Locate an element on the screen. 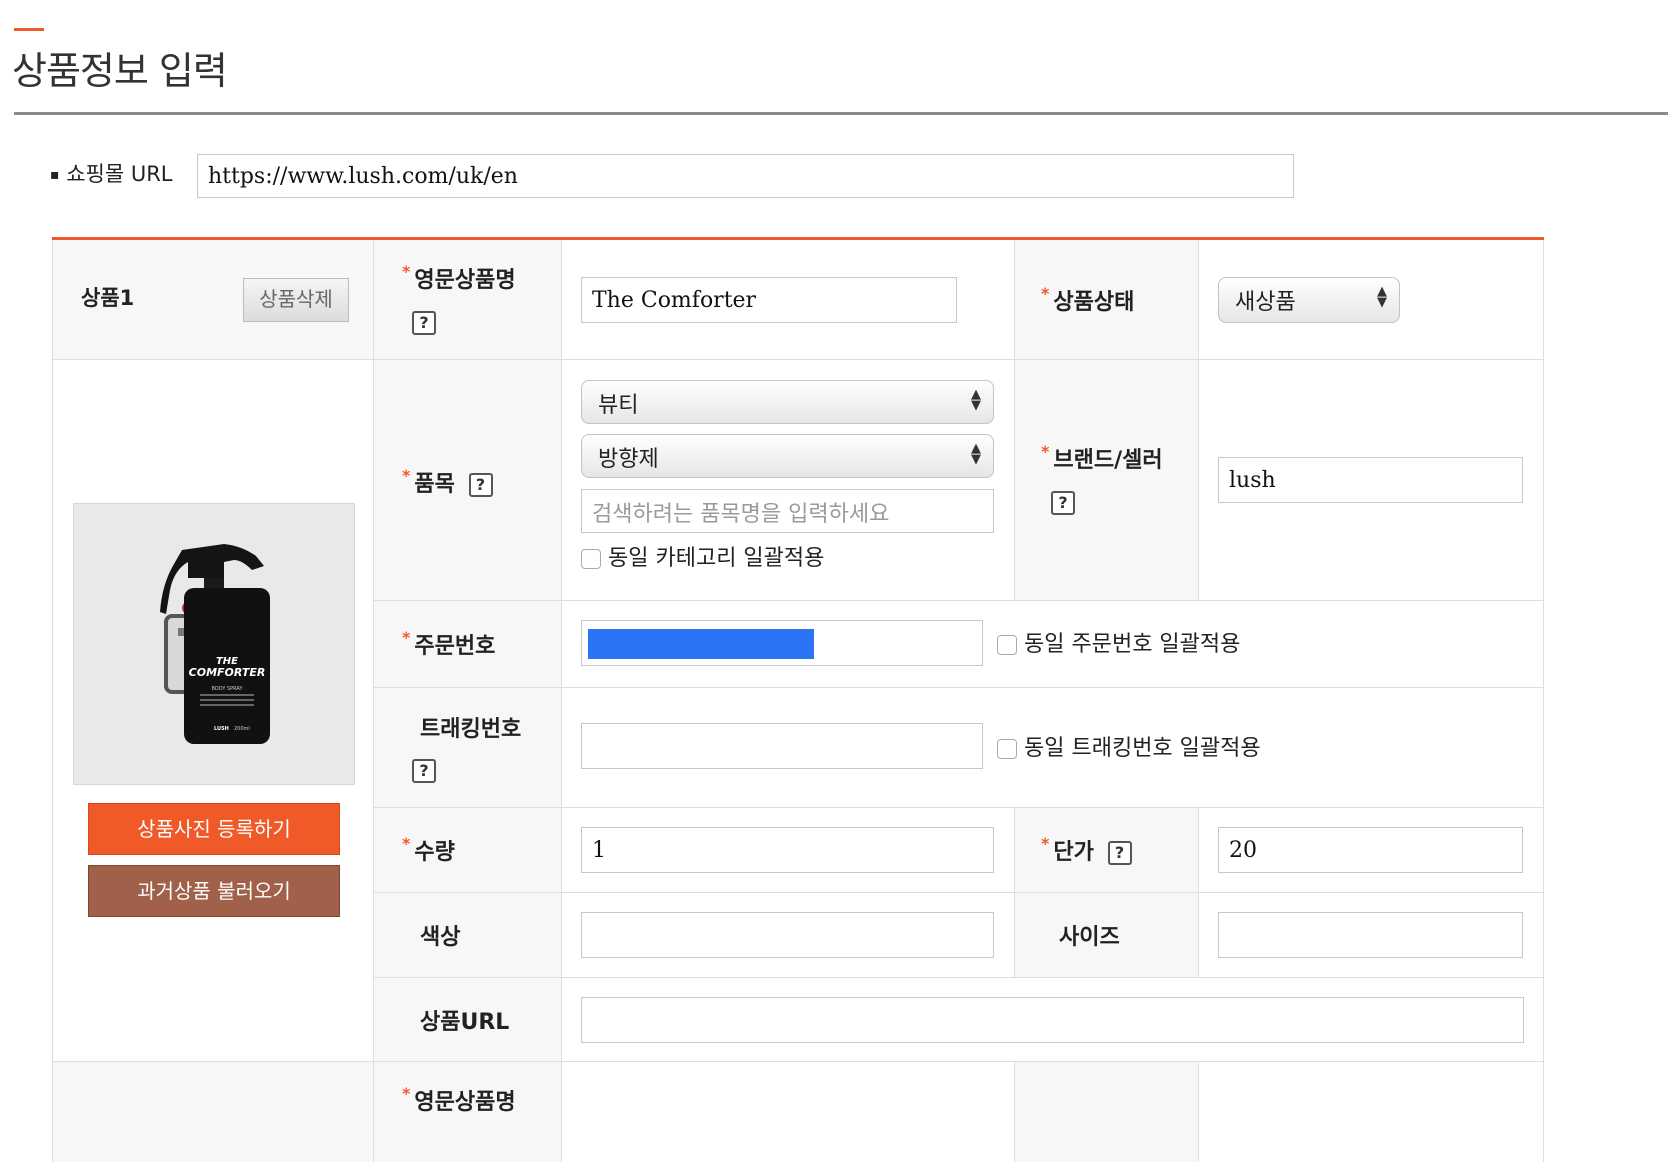 This screenshot has width=1668, height=1162. next-condition-select-cell is located at coordinates (1371, 1112).